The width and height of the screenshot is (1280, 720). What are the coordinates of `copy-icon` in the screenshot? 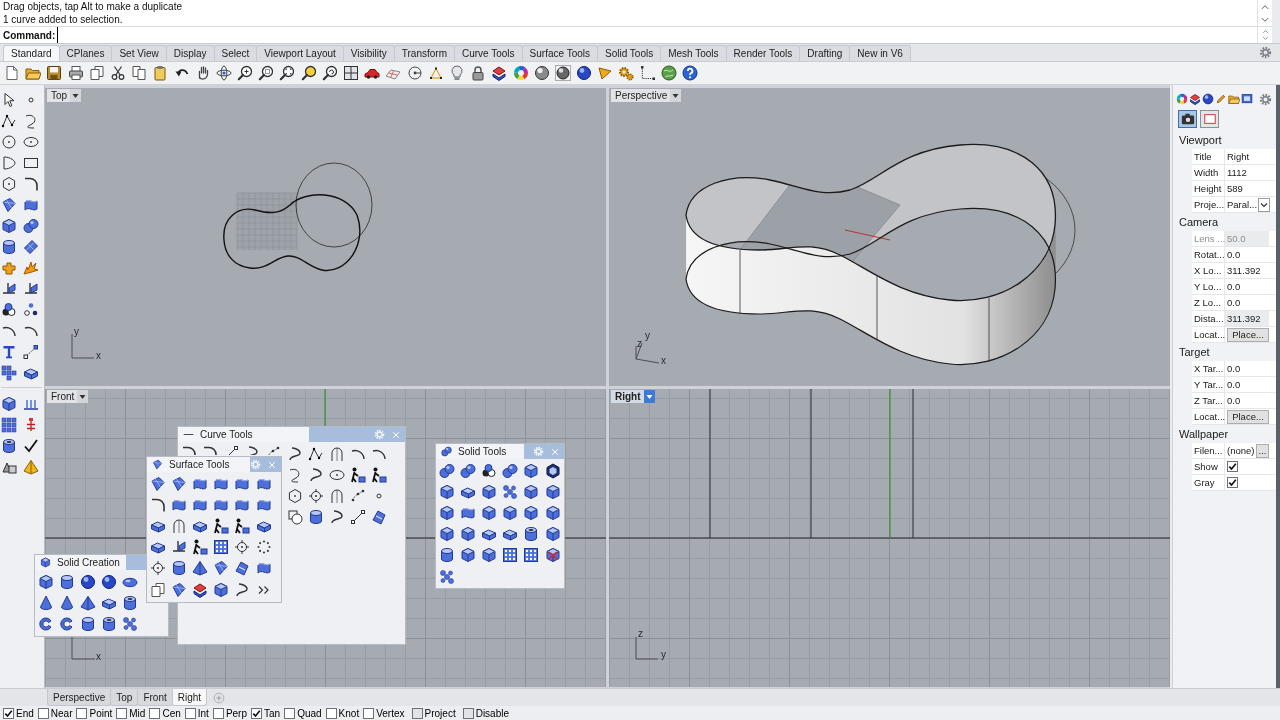 It's located at (139, 73).